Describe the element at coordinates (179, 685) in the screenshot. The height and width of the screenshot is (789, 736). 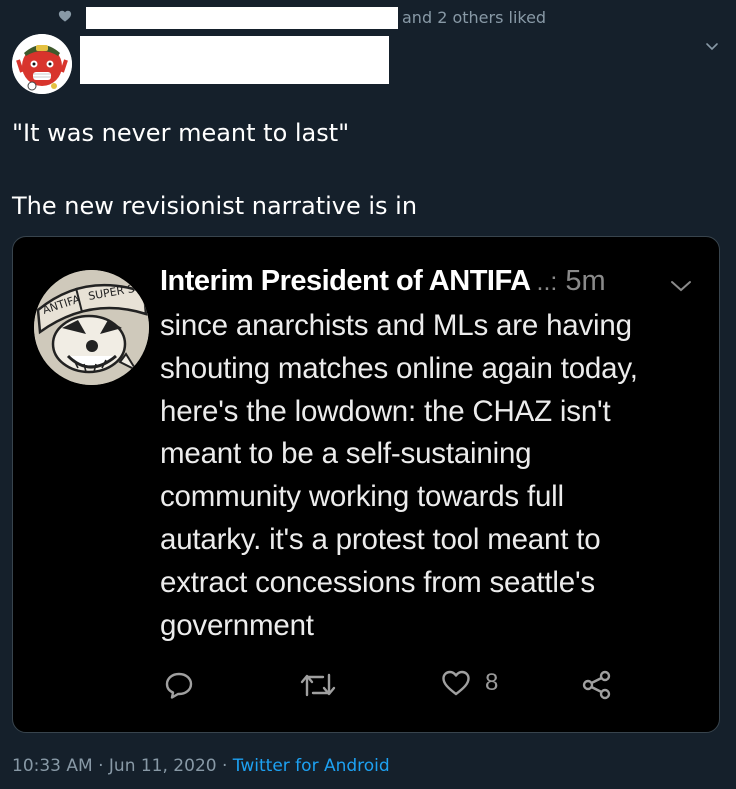
I see `reply-icon` at that location.